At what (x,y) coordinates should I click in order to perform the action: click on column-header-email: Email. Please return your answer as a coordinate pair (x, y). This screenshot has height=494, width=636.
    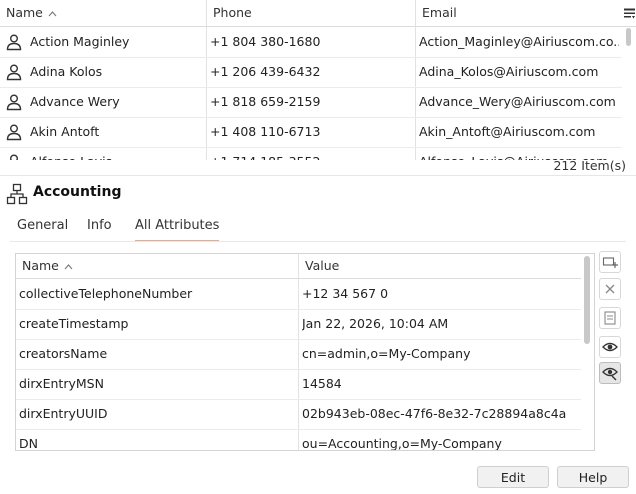
    Looking at the image, I should click on (439, 13).